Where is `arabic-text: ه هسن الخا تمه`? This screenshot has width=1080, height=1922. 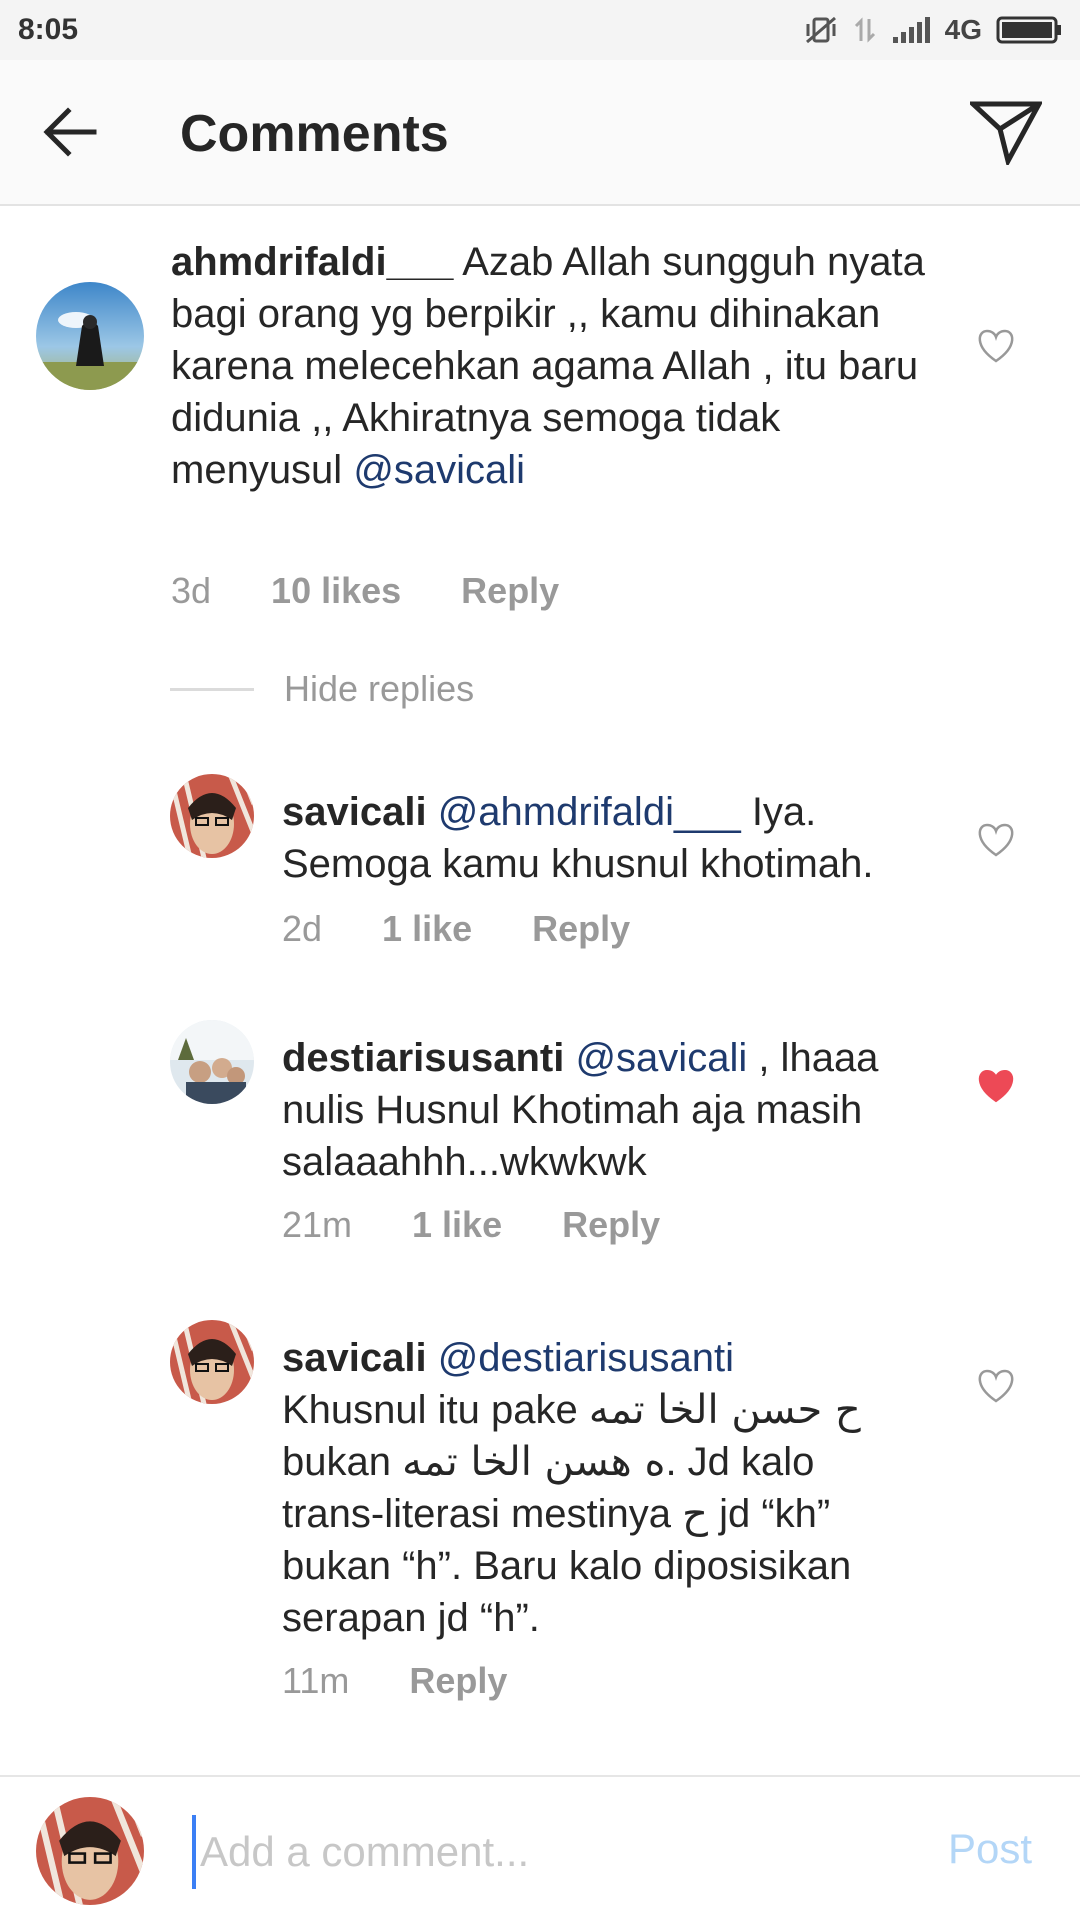
arabic-text: ه هسن الخا تمه is located at coordinates (534, 1462).